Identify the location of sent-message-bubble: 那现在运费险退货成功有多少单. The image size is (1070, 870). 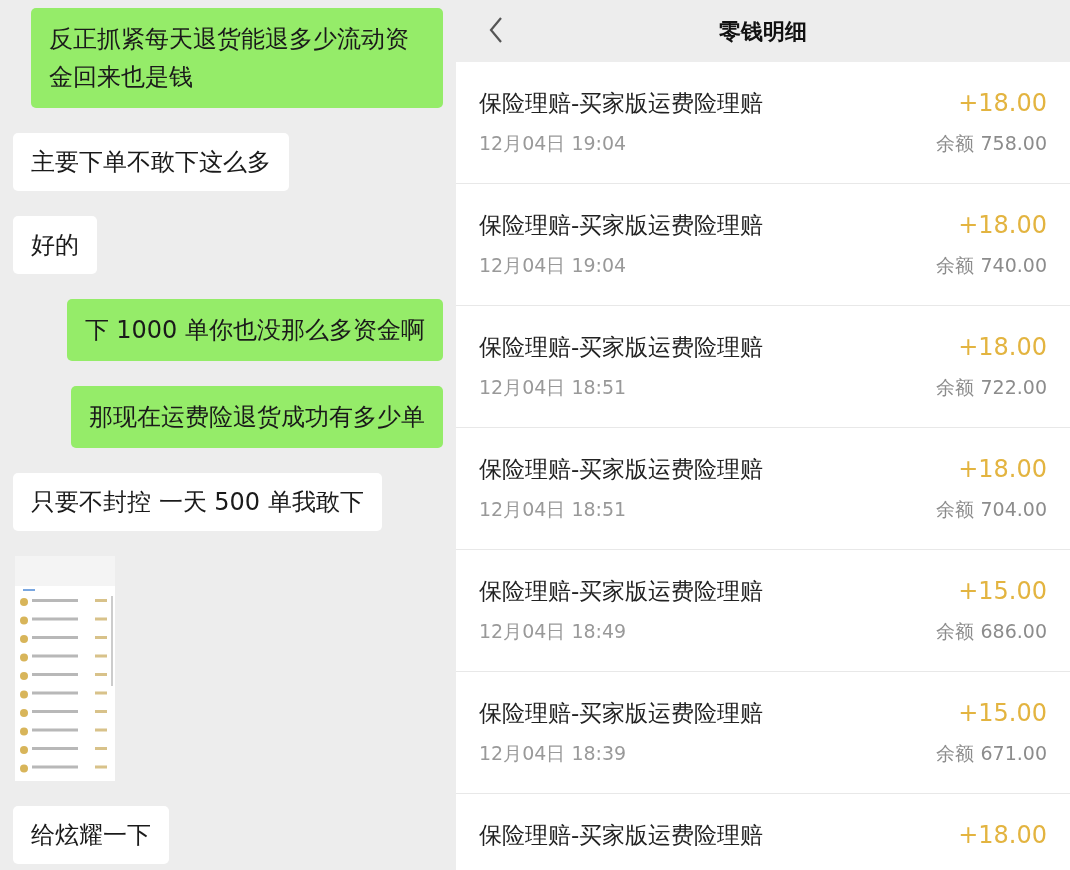
(257, 417).